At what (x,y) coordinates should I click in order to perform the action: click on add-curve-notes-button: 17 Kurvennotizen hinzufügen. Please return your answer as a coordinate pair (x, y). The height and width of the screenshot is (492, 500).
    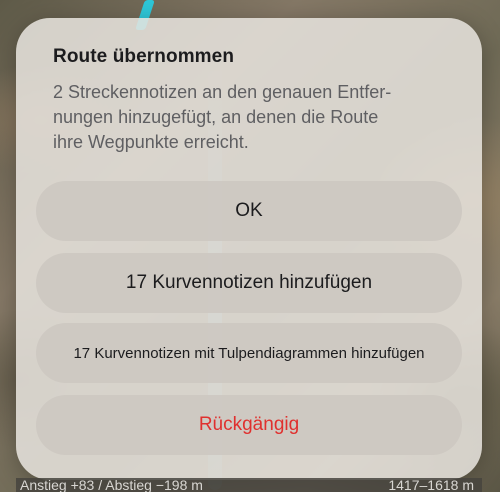
    Looking at the image, I should click on (249, 283).